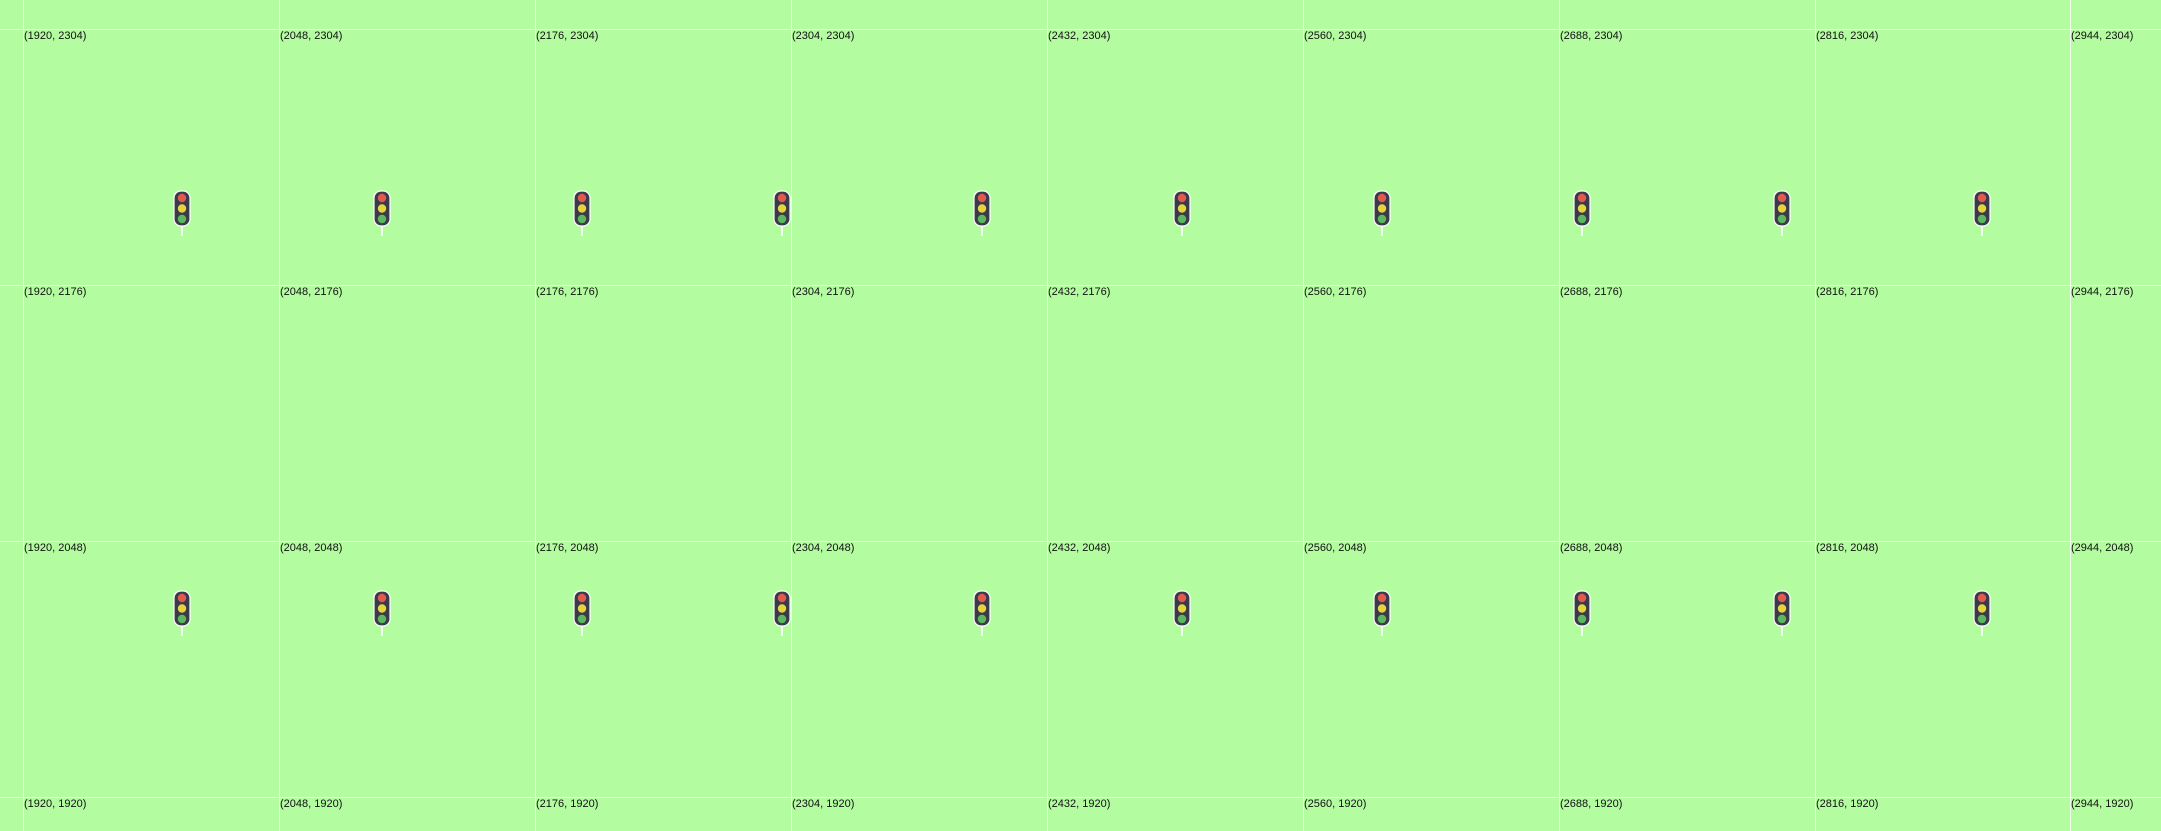  I want to click on tile-coordinate-label: (2432, 2304), so click(1079, 36).